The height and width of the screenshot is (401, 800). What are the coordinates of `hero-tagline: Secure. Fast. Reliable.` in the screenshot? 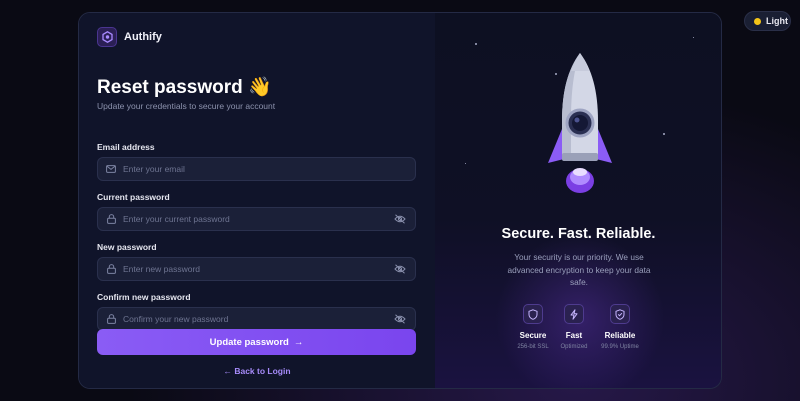 It's located at (578, 234).